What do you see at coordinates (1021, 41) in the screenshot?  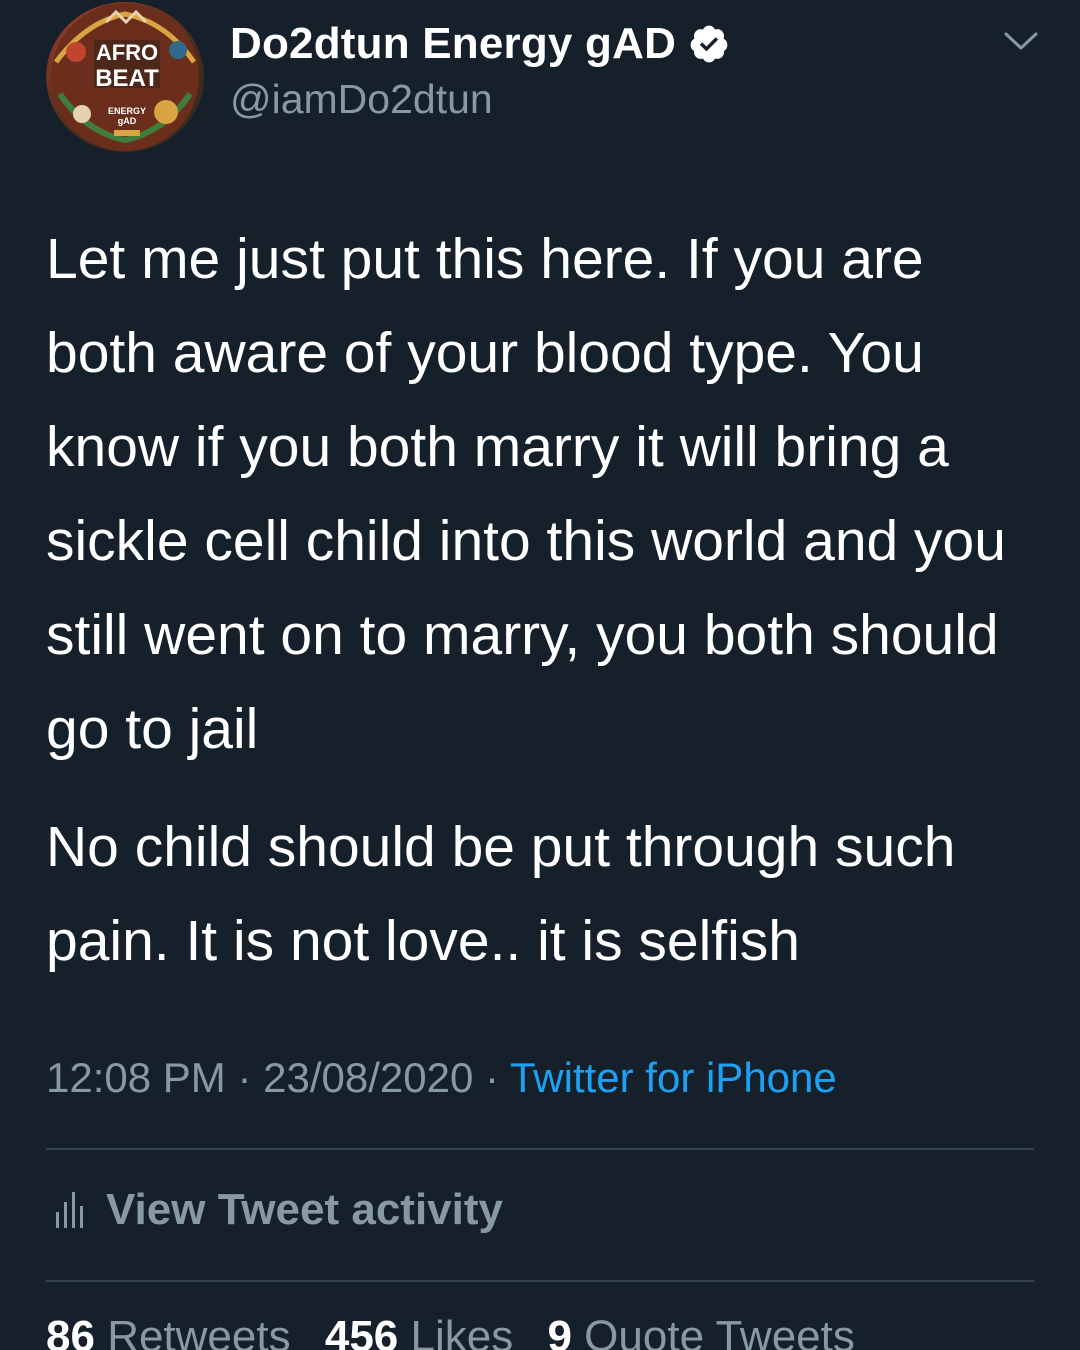 I see `chevron-down-icon` at bounding box center [1021, 41].